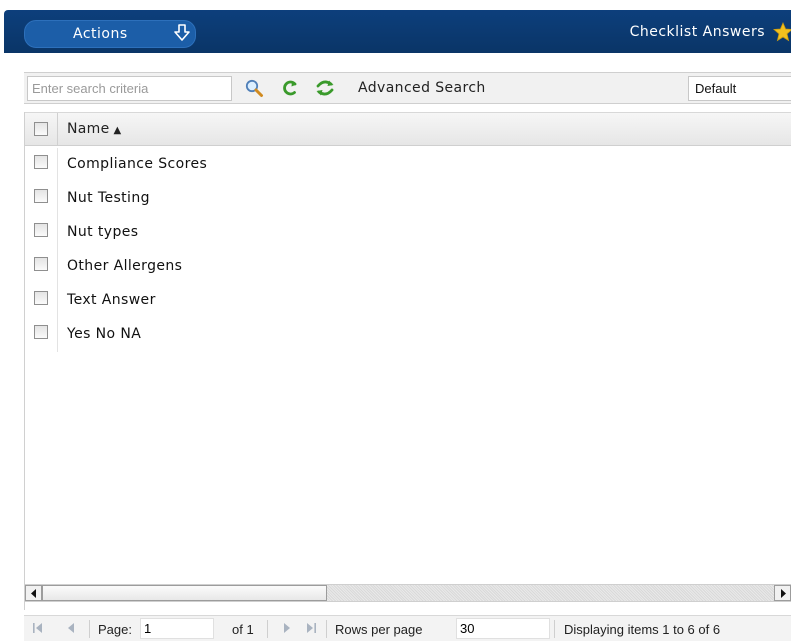 The width and height of the screenshot is (791, 641). I want to click on first-page-icon, so click(38, 629).